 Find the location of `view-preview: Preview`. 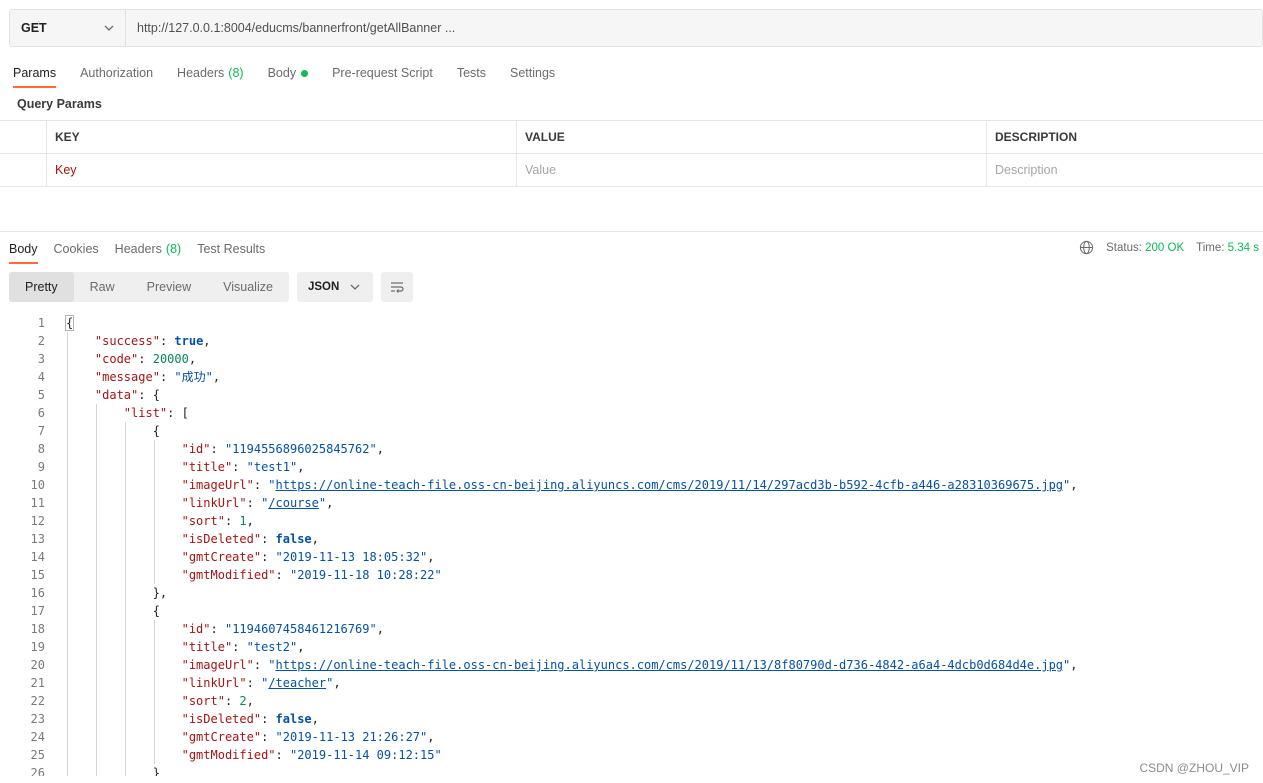

view-preview: Preview is located at coordinates (169, 287).